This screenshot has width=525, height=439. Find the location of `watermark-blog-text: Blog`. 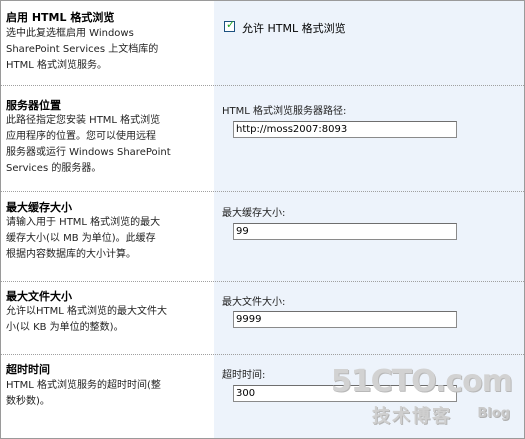

watermark-blog-text: Blog is located at coordinates (493, 413).